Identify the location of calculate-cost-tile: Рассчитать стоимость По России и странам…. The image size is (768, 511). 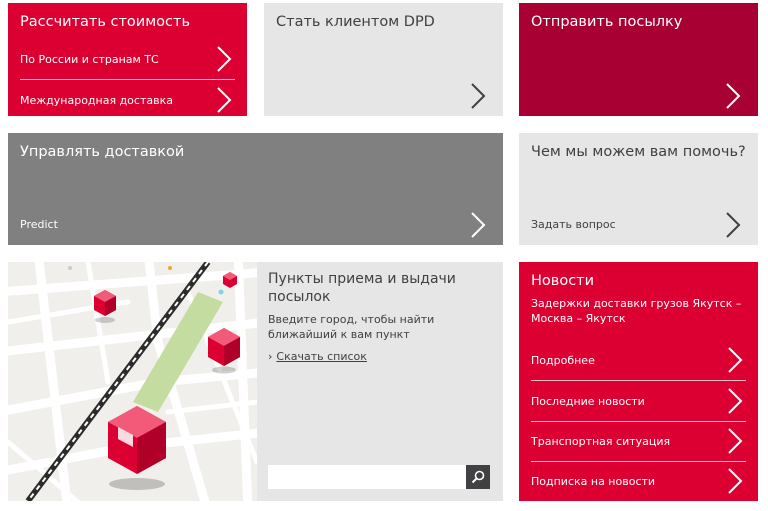
(127, 59).